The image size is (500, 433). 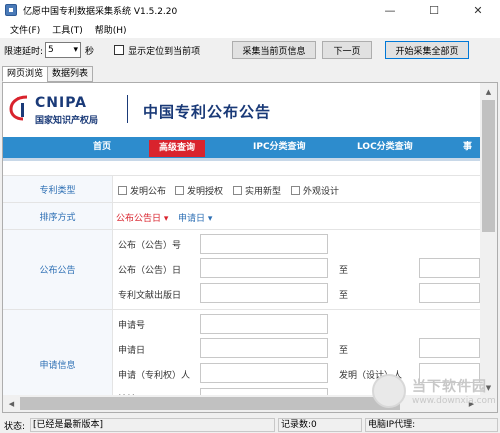 What do you see at coordinates (344, 296) in the screenshot?
I see `doc-date-to-label: 至` at bounding box center [344, 296].